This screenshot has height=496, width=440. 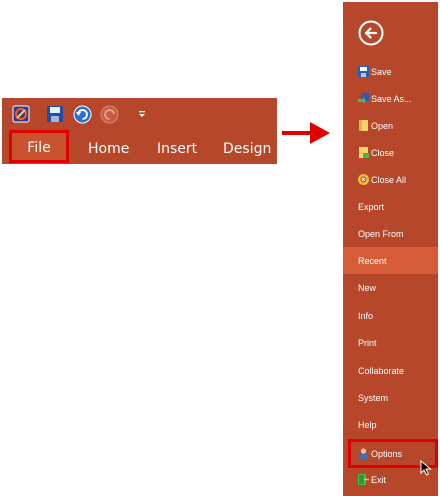 What do you see at coordinates (363, 125) in the screenshot?
I see `folder-icon` at bounding box center [363, 125].